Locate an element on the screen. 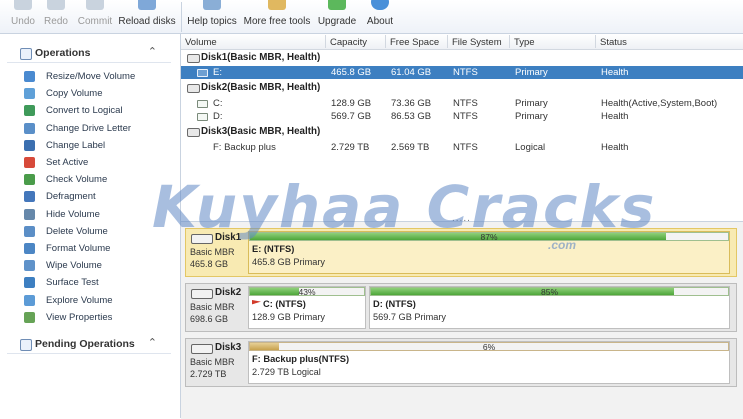 This screenshot has width=743, height=419. defrag-icon is located at coordinates (29, 197).